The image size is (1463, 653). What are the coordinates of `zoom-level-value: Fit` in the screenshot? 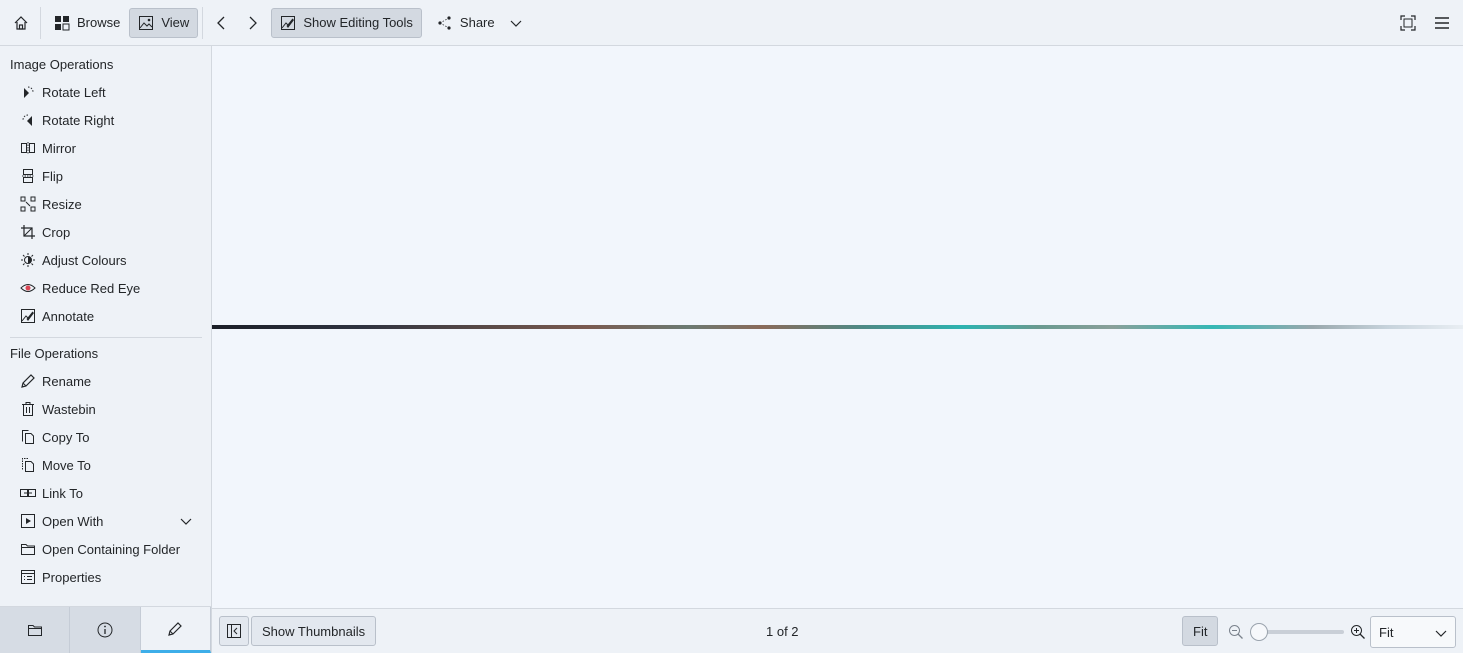 It's located at (1386, 632).